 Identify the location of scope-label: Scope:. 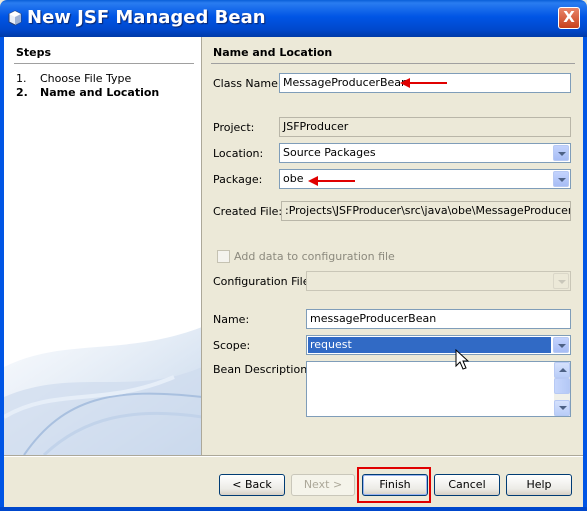
(232, 345).